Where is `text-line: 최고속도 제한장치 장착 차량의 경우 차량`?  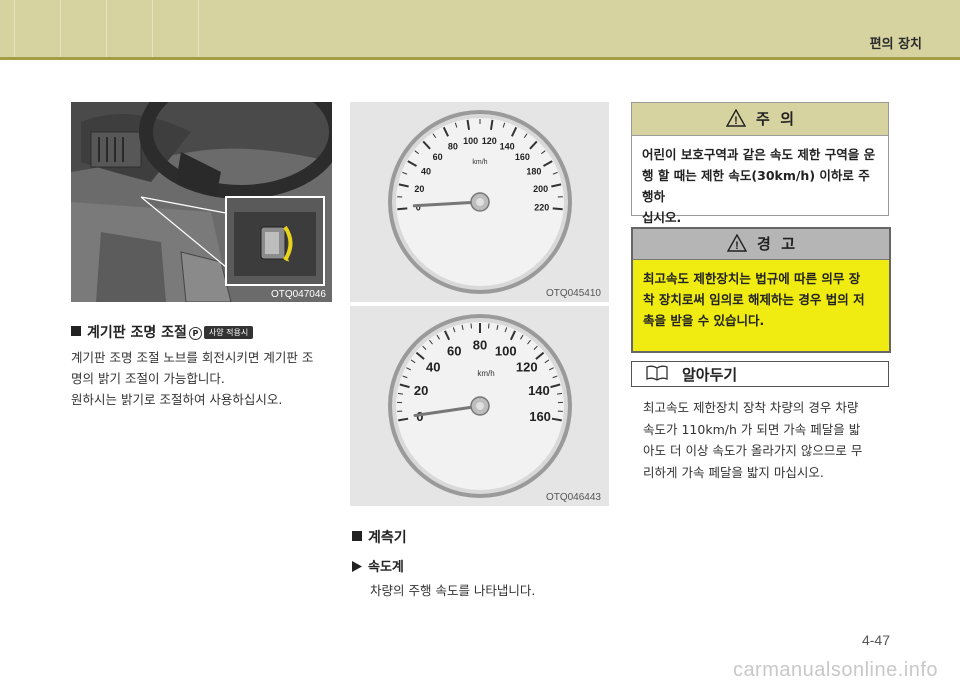
text-line: 최고속도 제한장치 장착 차량의 경우 차량 is located at coordinates (751, 407).